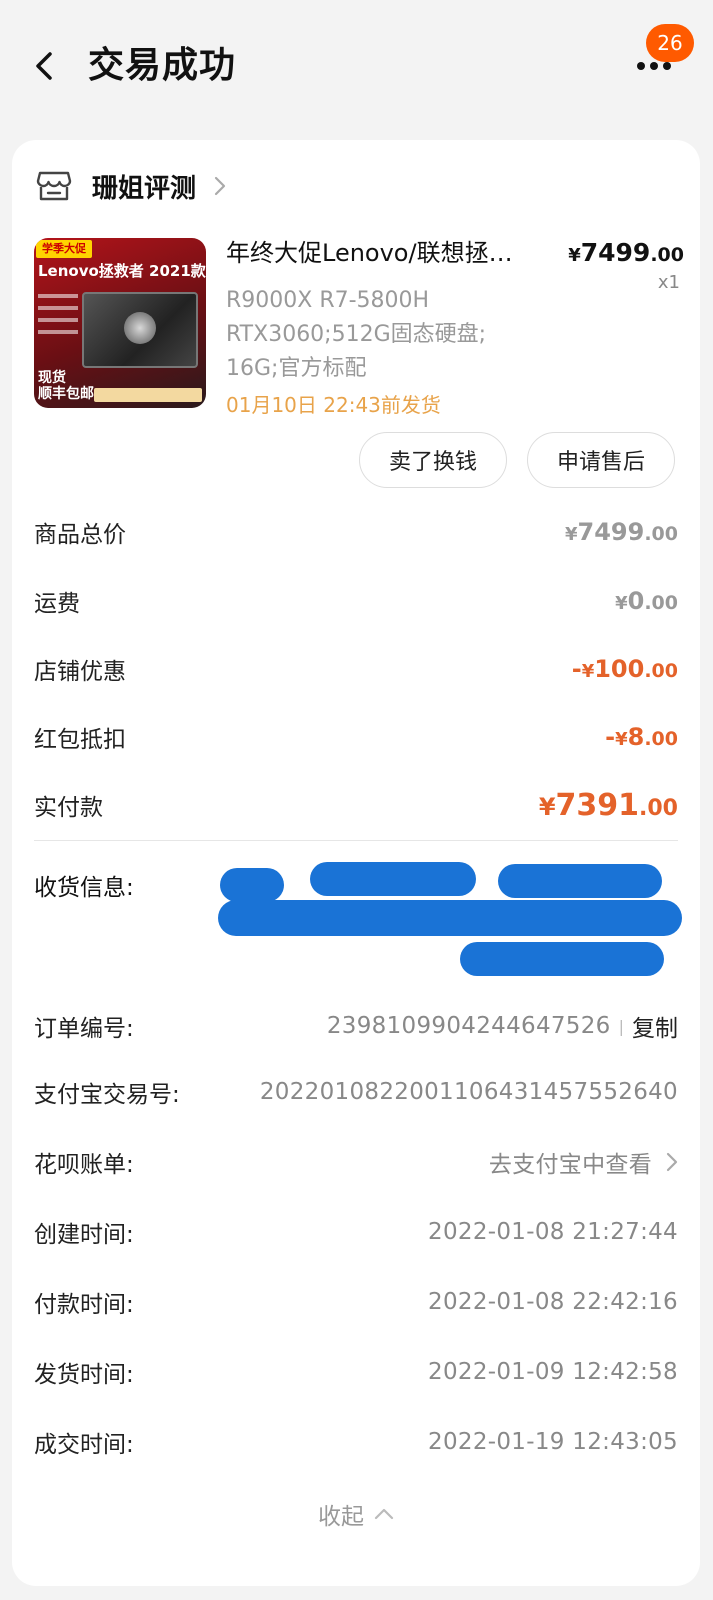 This screenshot has height=1600, width=713. What do you see at coordinates (356, 67) in the screenshot?
I see `top-bar: 交易成功 26` at bounding box center [356, 67].